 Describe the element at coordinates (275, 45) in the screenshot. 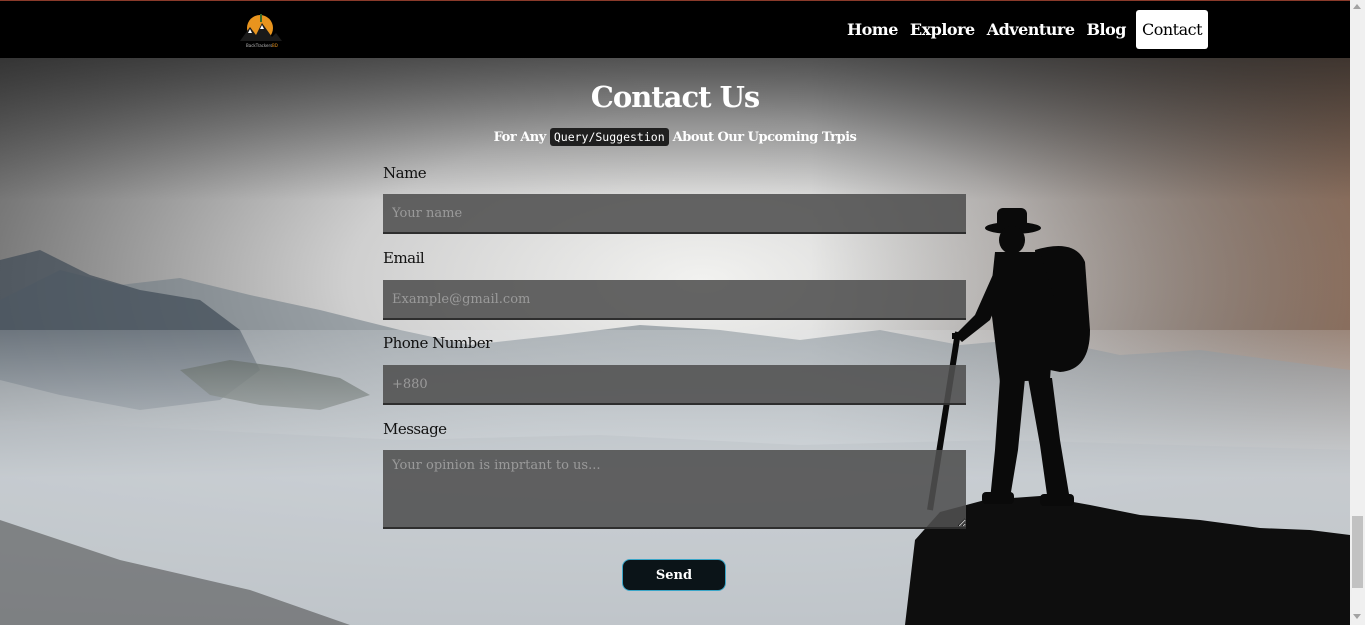

I see `svg-text: BD` at that location.